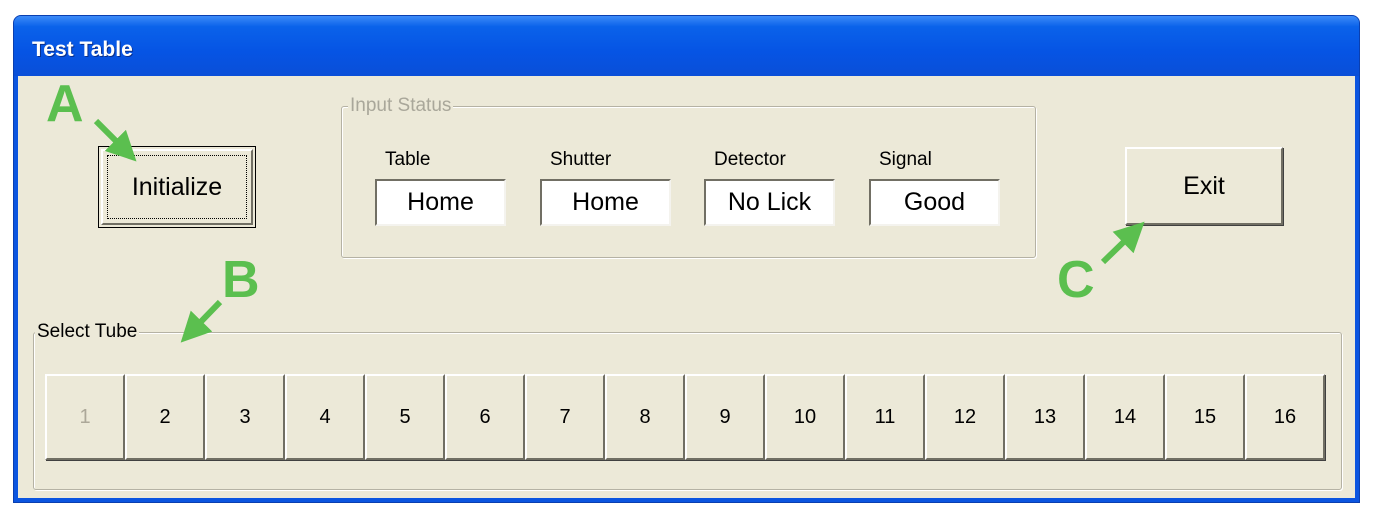 This screenshot has width=1374, height=528. I want to click on tube-button-label: 8, so click(645, 416).